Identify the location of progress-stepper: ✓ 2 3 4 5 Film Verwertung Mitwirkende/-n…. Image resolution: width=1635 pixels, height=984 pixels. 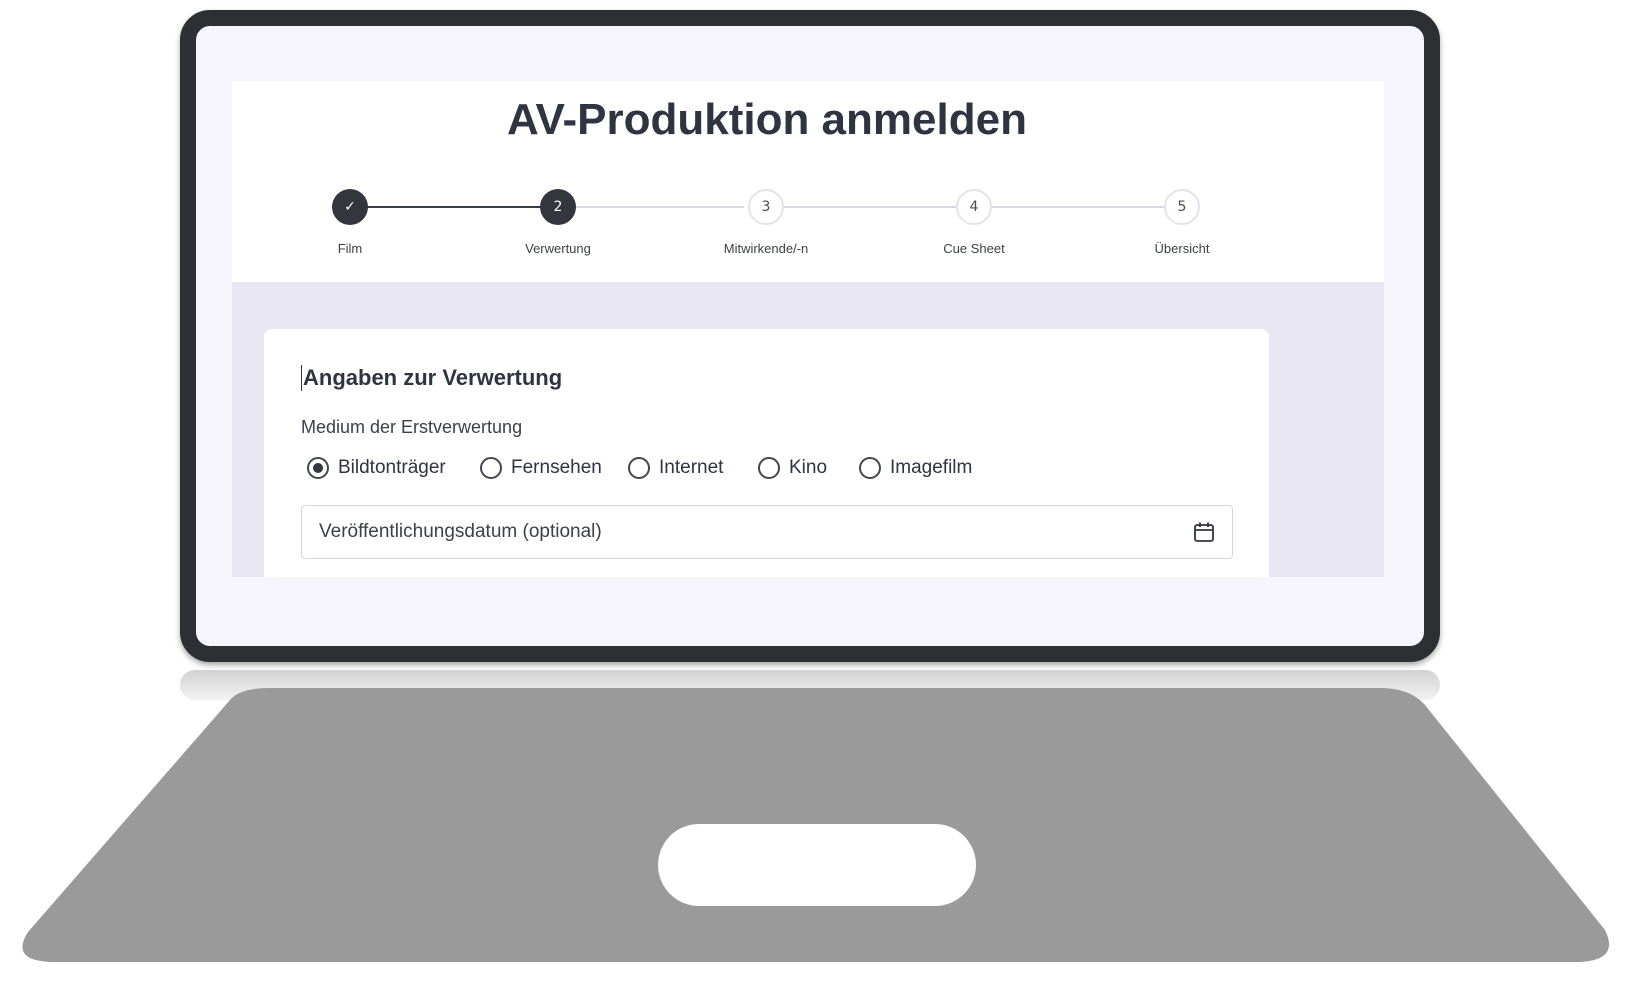
(808, 229).